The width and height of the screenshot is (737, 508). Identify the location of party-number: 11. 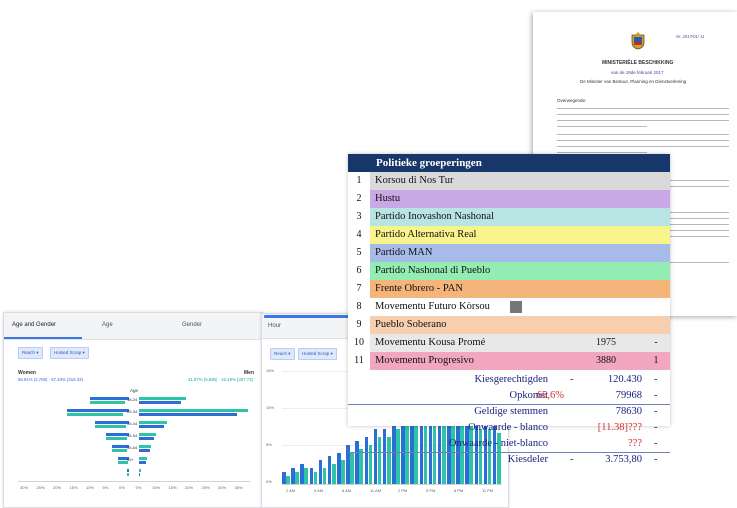
(359, 361).